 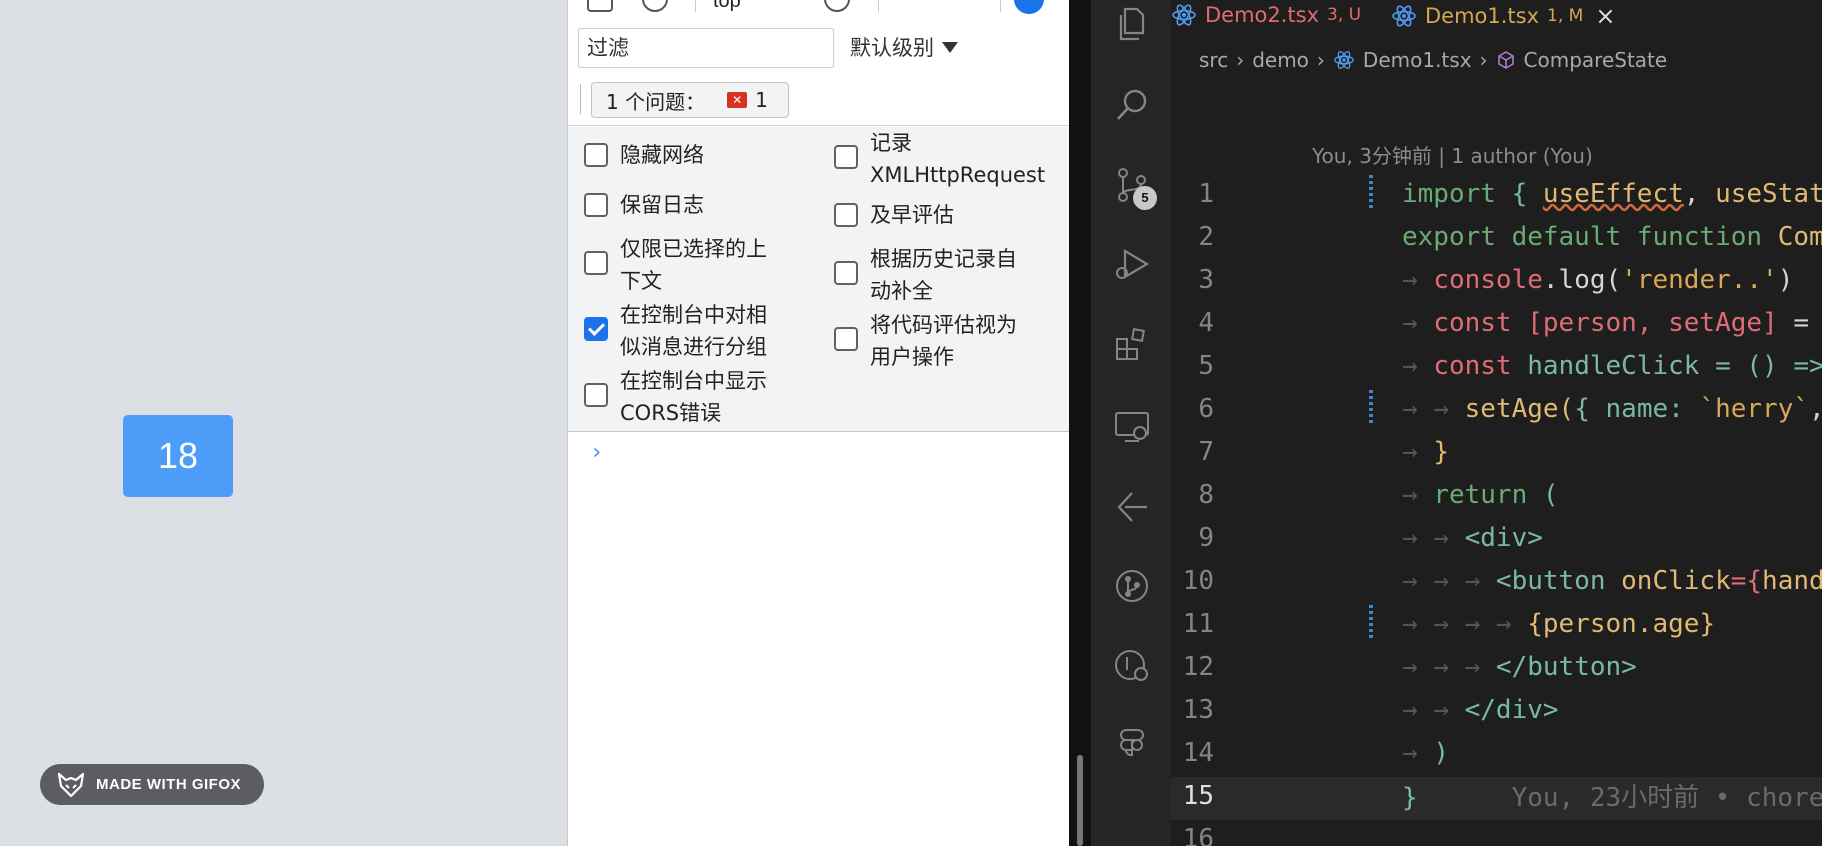 What do you see at coordinates (904, 47) in the screenshot?
I see `log-level-select: 默认级别` at bounding box center [904, 47].